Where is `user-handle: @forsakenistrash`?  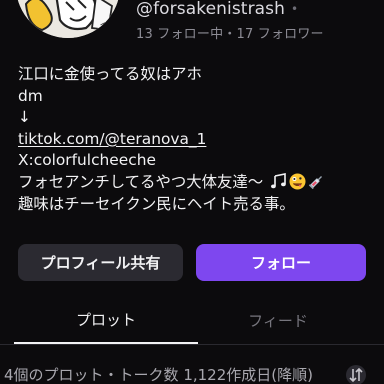
user-handle: @forsakenistrash is located at coordinates (211, 9).